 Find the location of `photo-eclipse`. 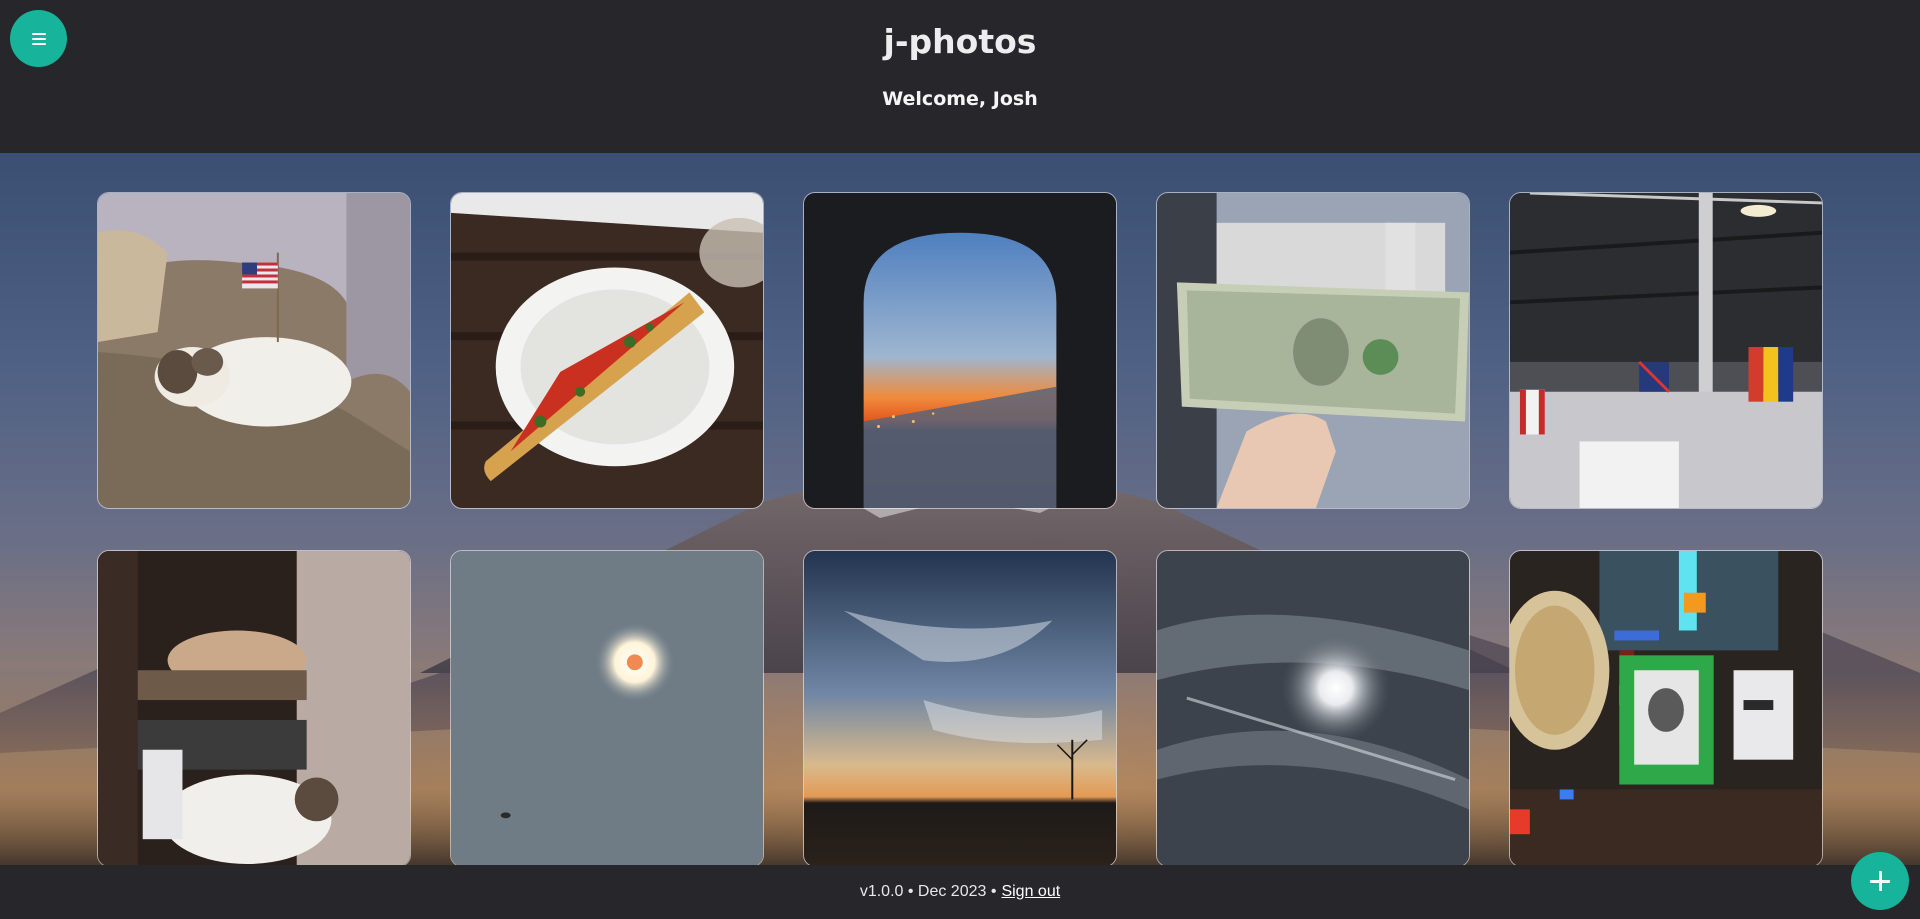

photo-eclipse is located at coordinates (607, 708).